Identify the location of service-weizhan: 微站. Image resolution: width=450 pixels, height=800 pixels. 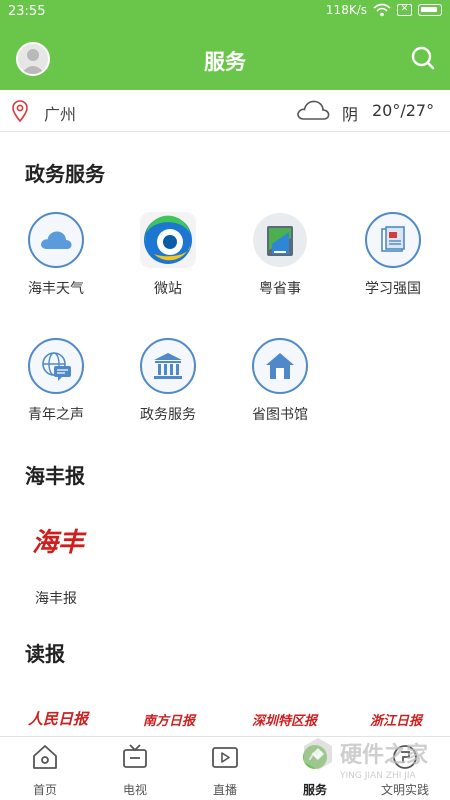
(168, 255).